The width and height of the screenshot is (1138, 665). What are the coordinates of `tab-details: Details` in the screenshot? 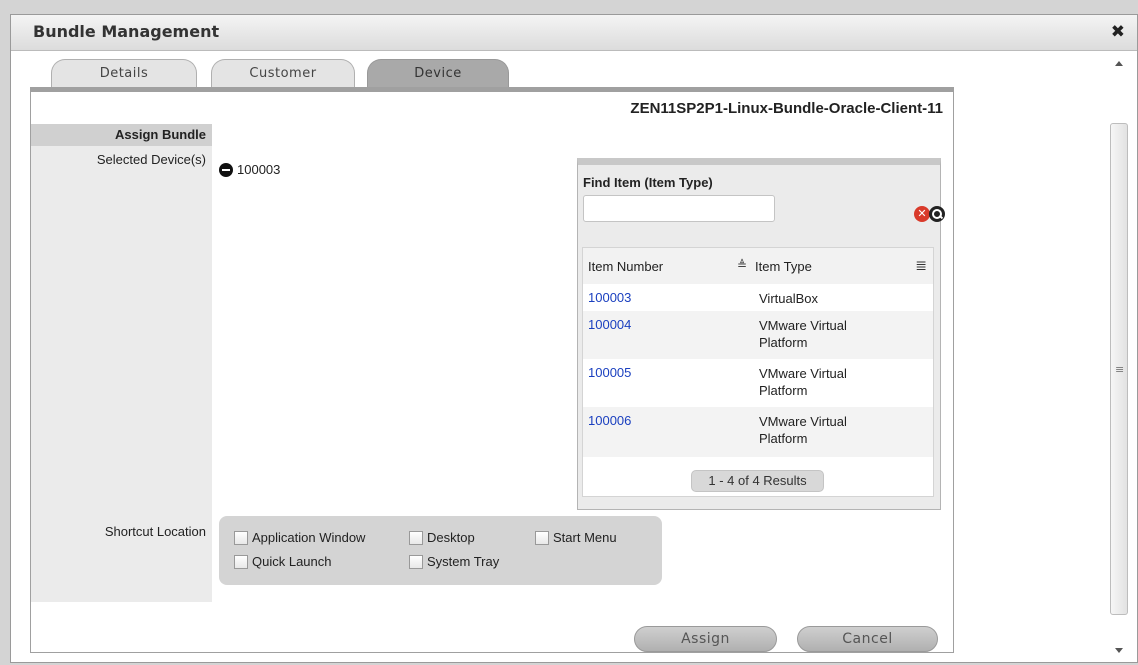 It's located at (124, 73).